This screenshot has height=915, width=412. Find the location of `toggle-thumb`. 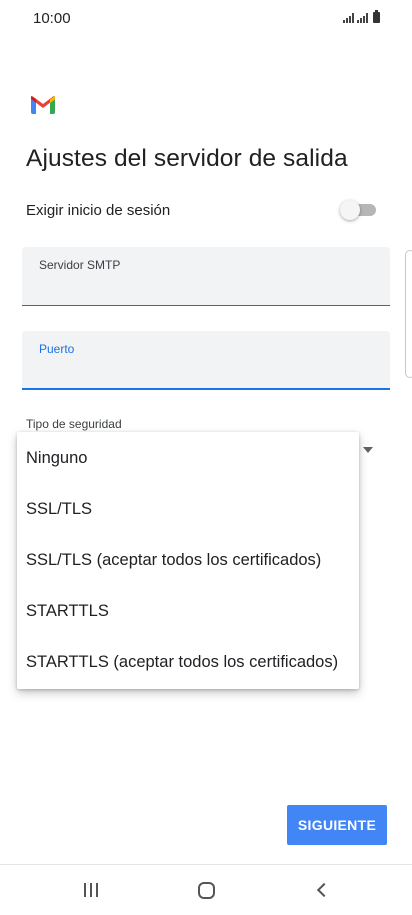

toggle-thumb is located at coordinates (350, 210).